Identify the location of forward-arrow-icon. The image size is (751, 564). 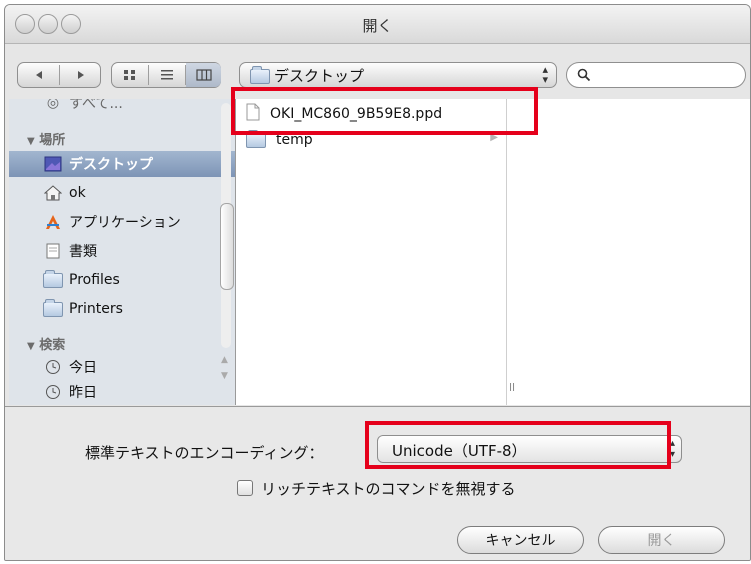
(80, 75).